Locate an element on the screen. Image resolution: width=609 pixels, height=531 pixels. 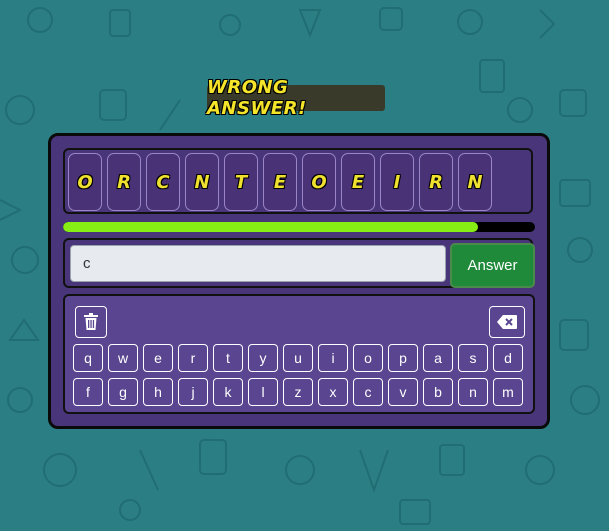
timer-progress-bar is located at coordinates (299, 227).